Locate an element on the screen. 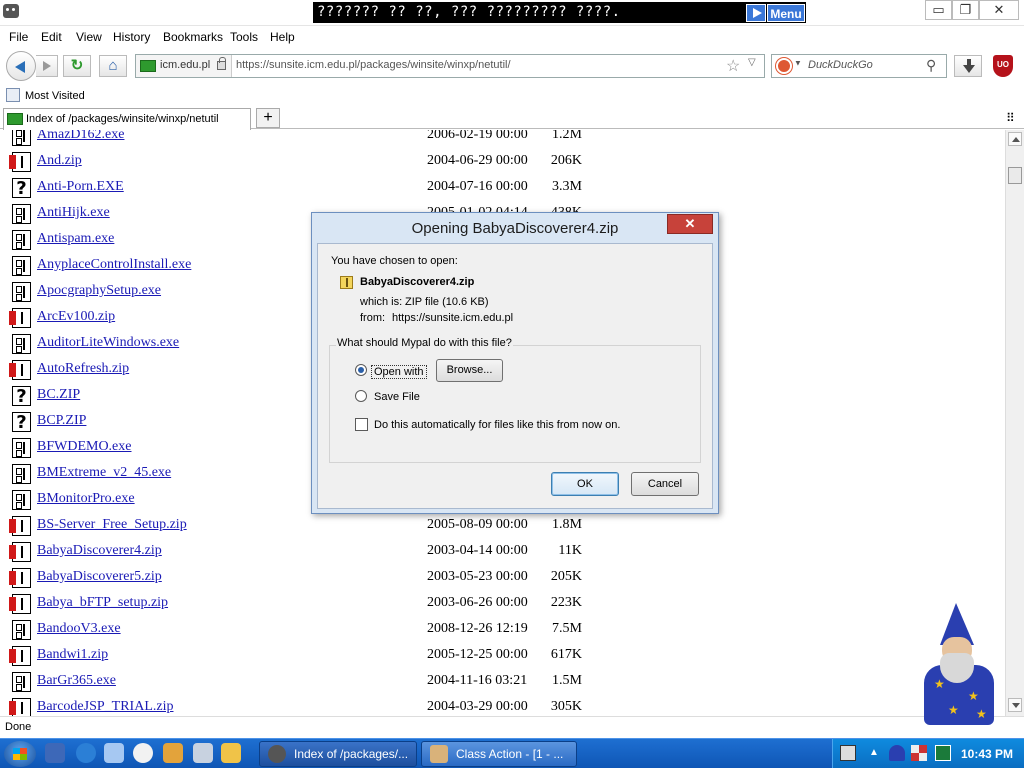 The height and width of the screenshot is (768, 1024). duckduckgo-icon is located at coordinates (784, 66).